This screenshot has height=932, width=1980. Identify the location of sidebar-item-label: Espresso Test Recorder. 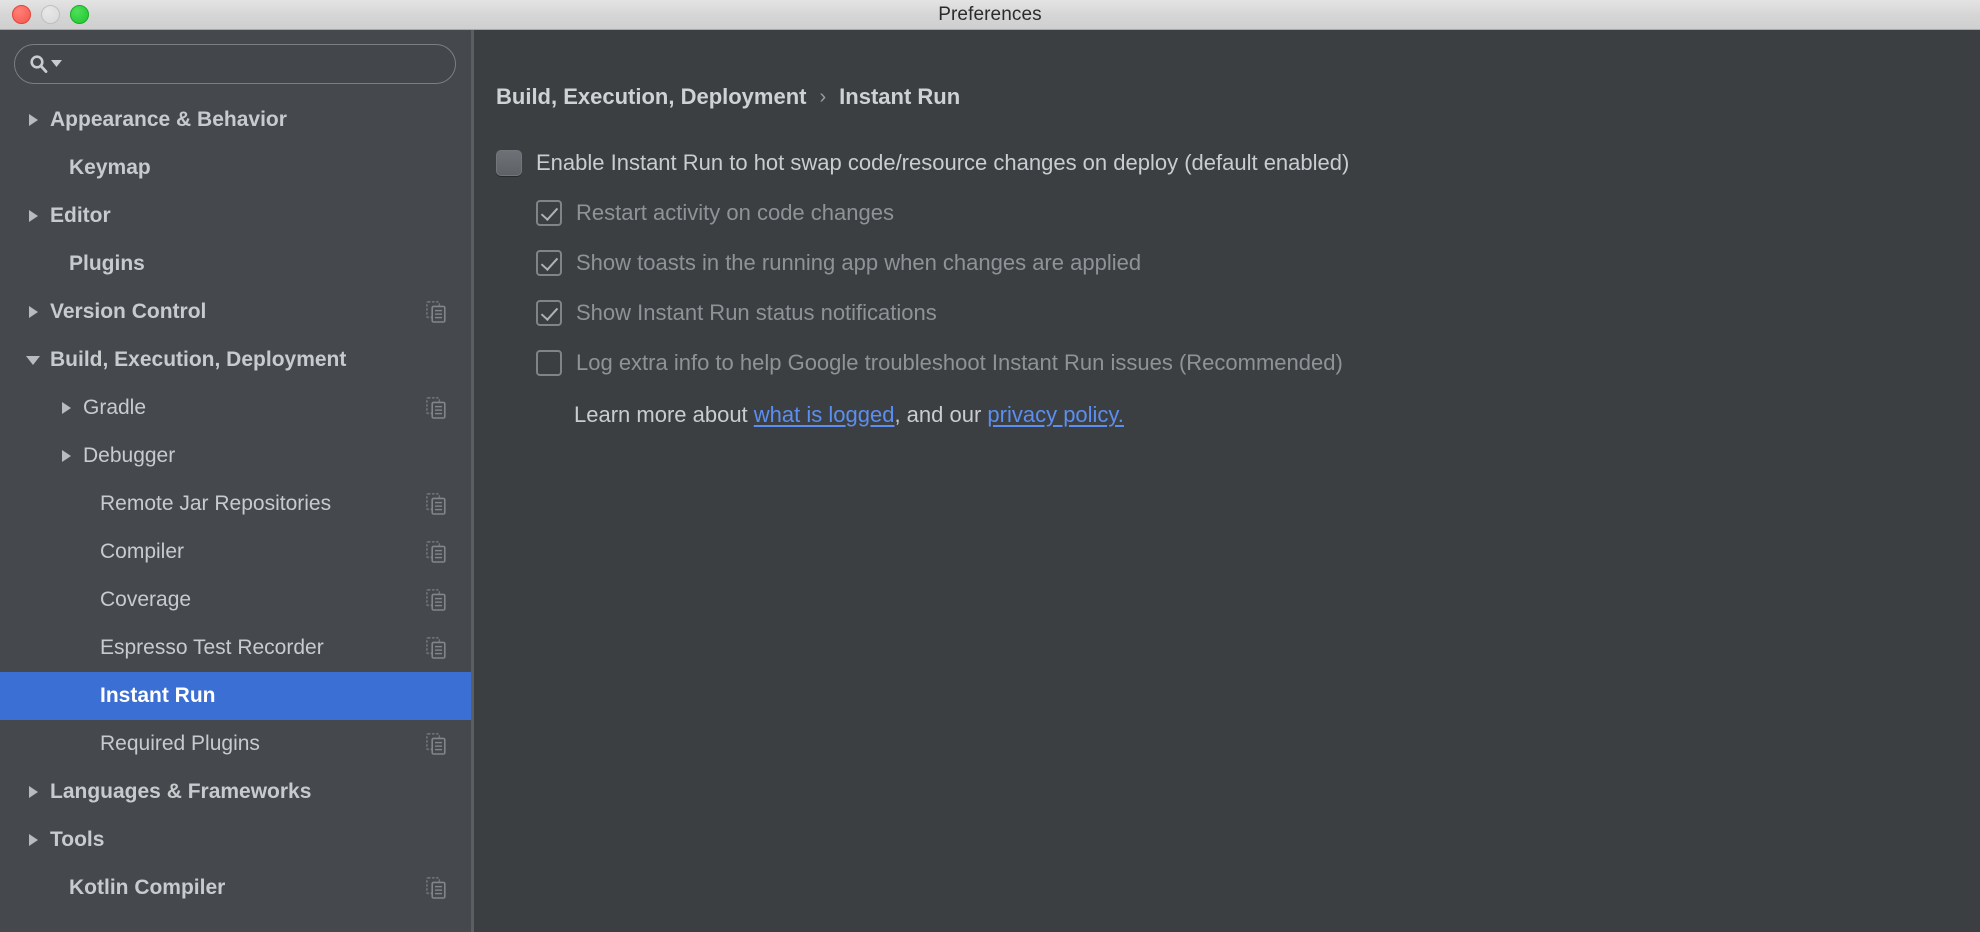
(212, 647).